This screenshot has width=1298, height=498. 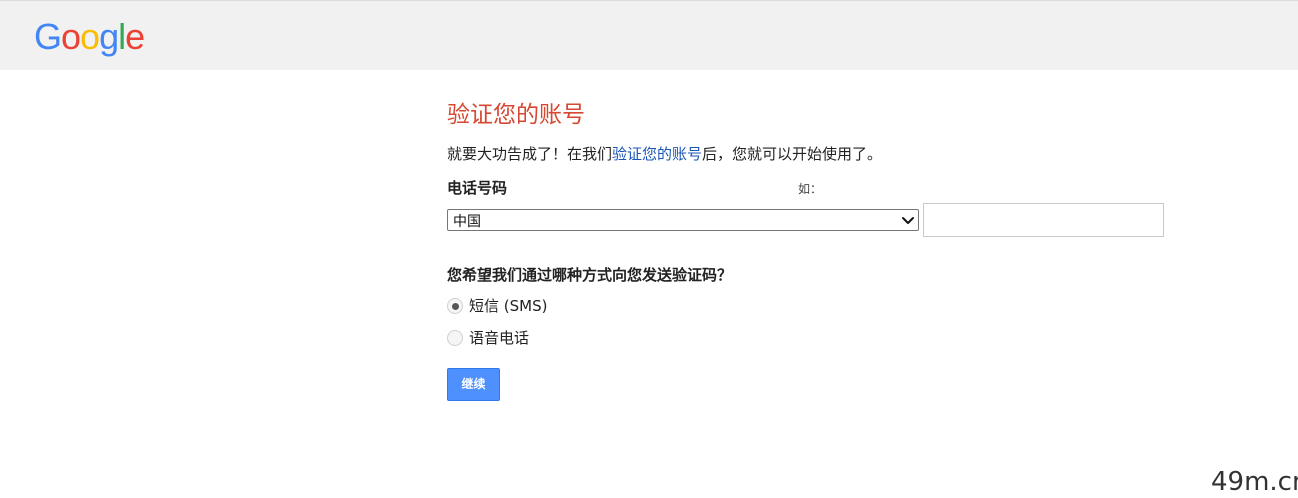 What do you see at coordinates (530, 154) in the screenshot?
I see `intro-text-before: 就要大功告成了！在我们` at bounding box center [530, 154].